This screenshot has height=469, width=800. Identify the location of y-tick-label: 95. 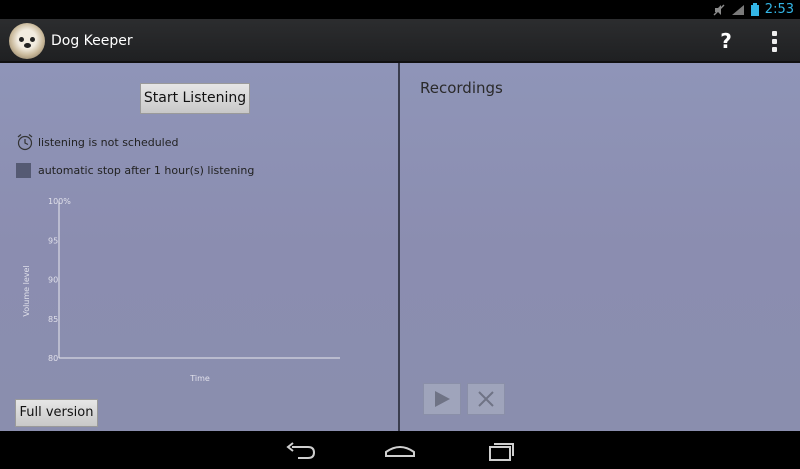
(53, 240).